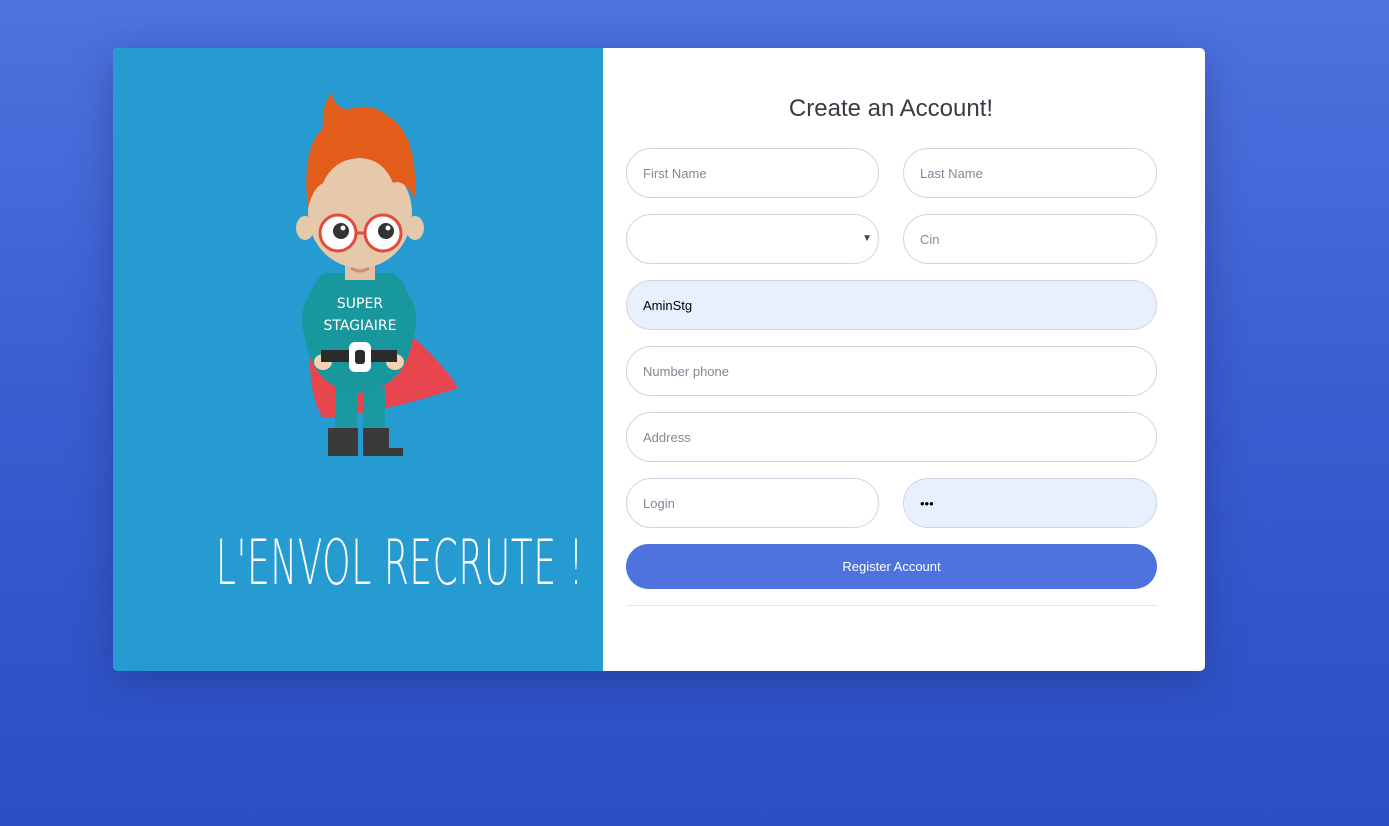  I want to click on shirt-text-stagiaire: STAGIAIRE, so click(360, 326).